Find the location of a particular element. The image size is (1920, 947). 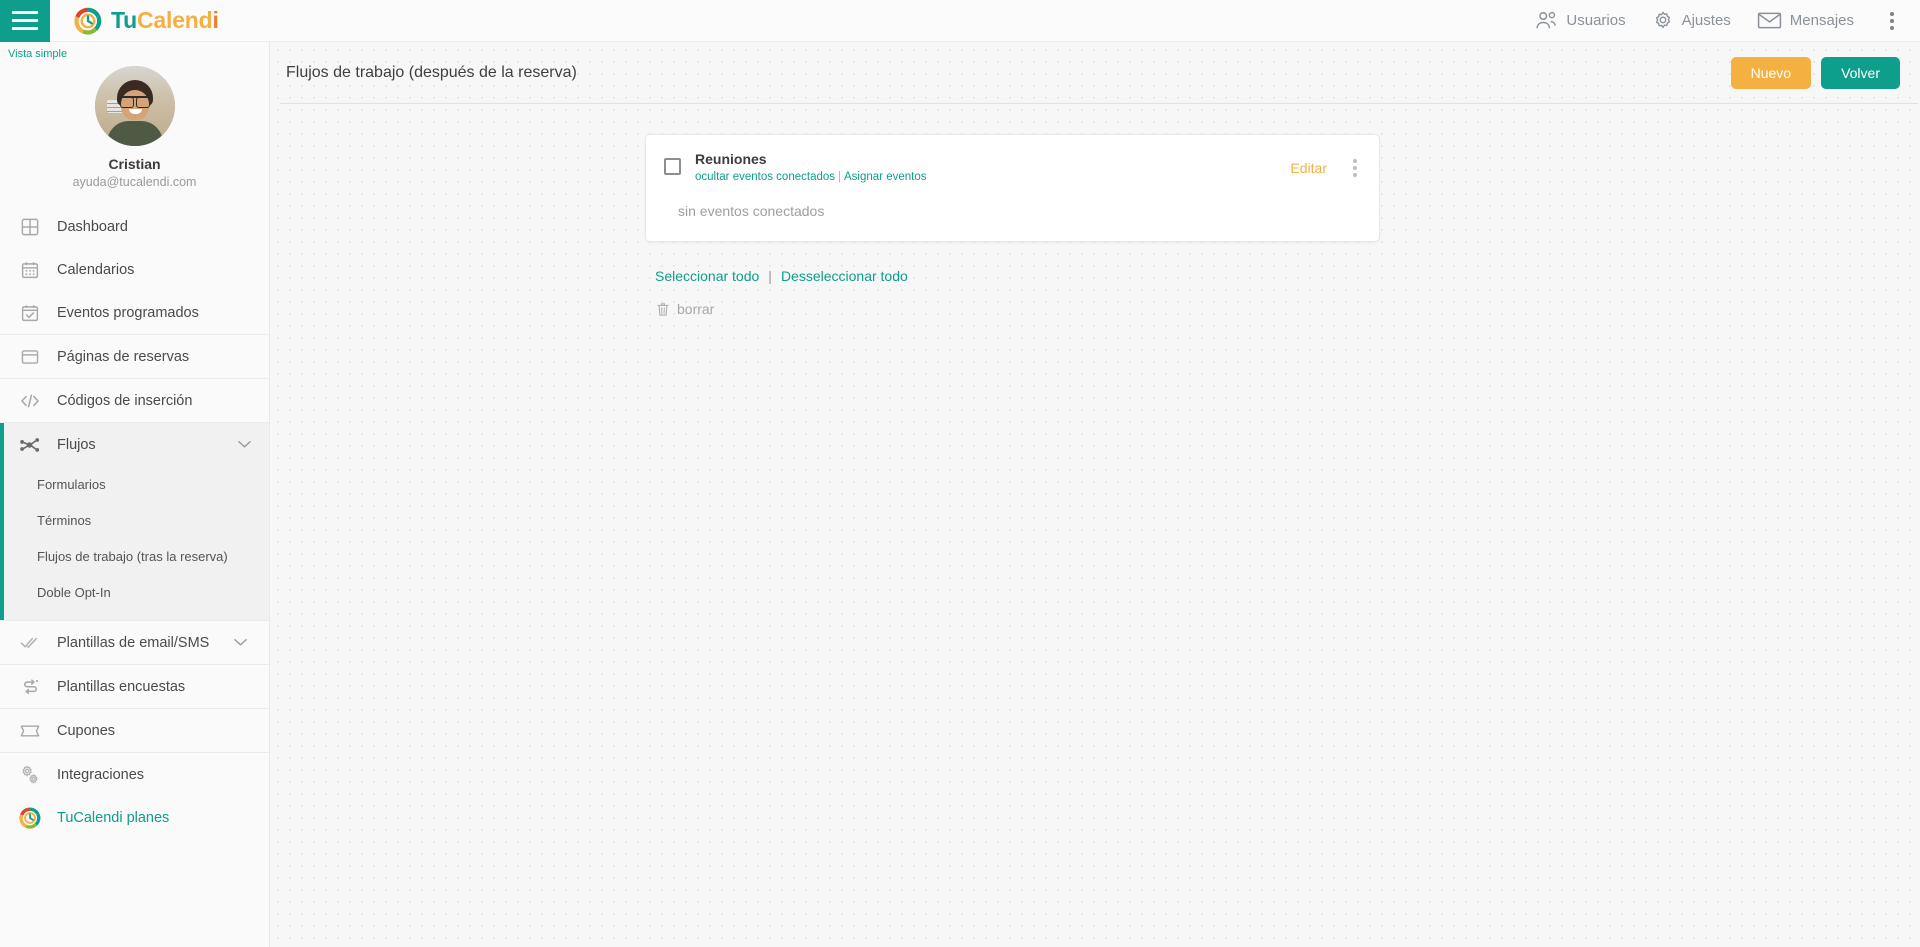

brand-text: TuCalendi is located at coordinates (165, 20).